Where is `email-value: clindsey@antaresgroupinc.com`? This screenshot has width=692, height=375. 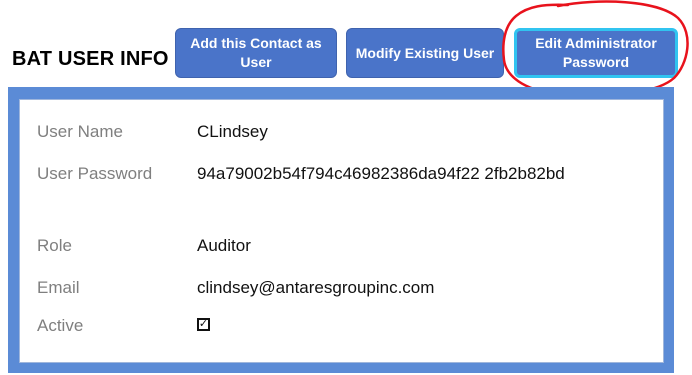 email-value: clindsey@antaresgroupinc.com is located at coordinates (316, 287).